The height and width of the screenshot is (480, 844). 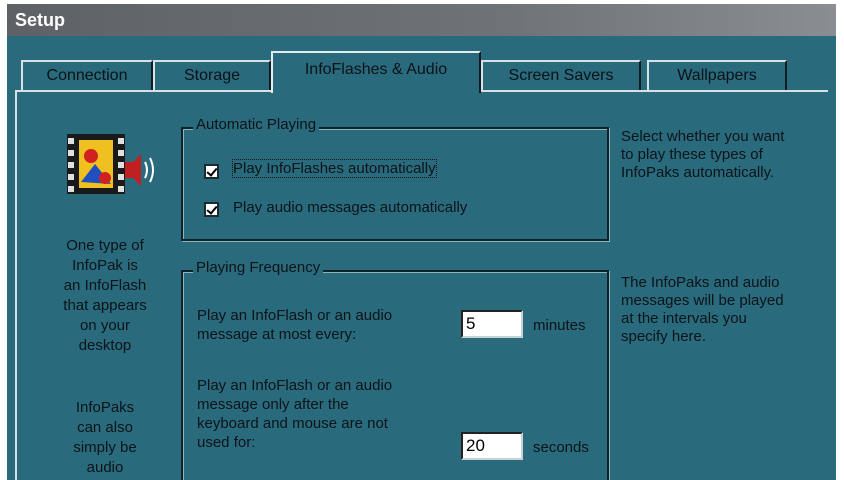 What do you see at coordinates (295, 385) in the screenshot?
I see `frequency-row2-line: Play an InfoFlash or an audio` at bounding box center [295, 385].